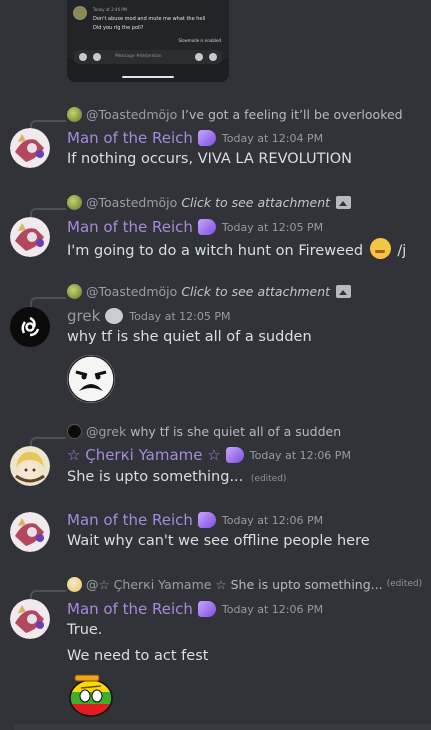  I want to click on embedded-placeholder: Message #detention, so click(138, 56).